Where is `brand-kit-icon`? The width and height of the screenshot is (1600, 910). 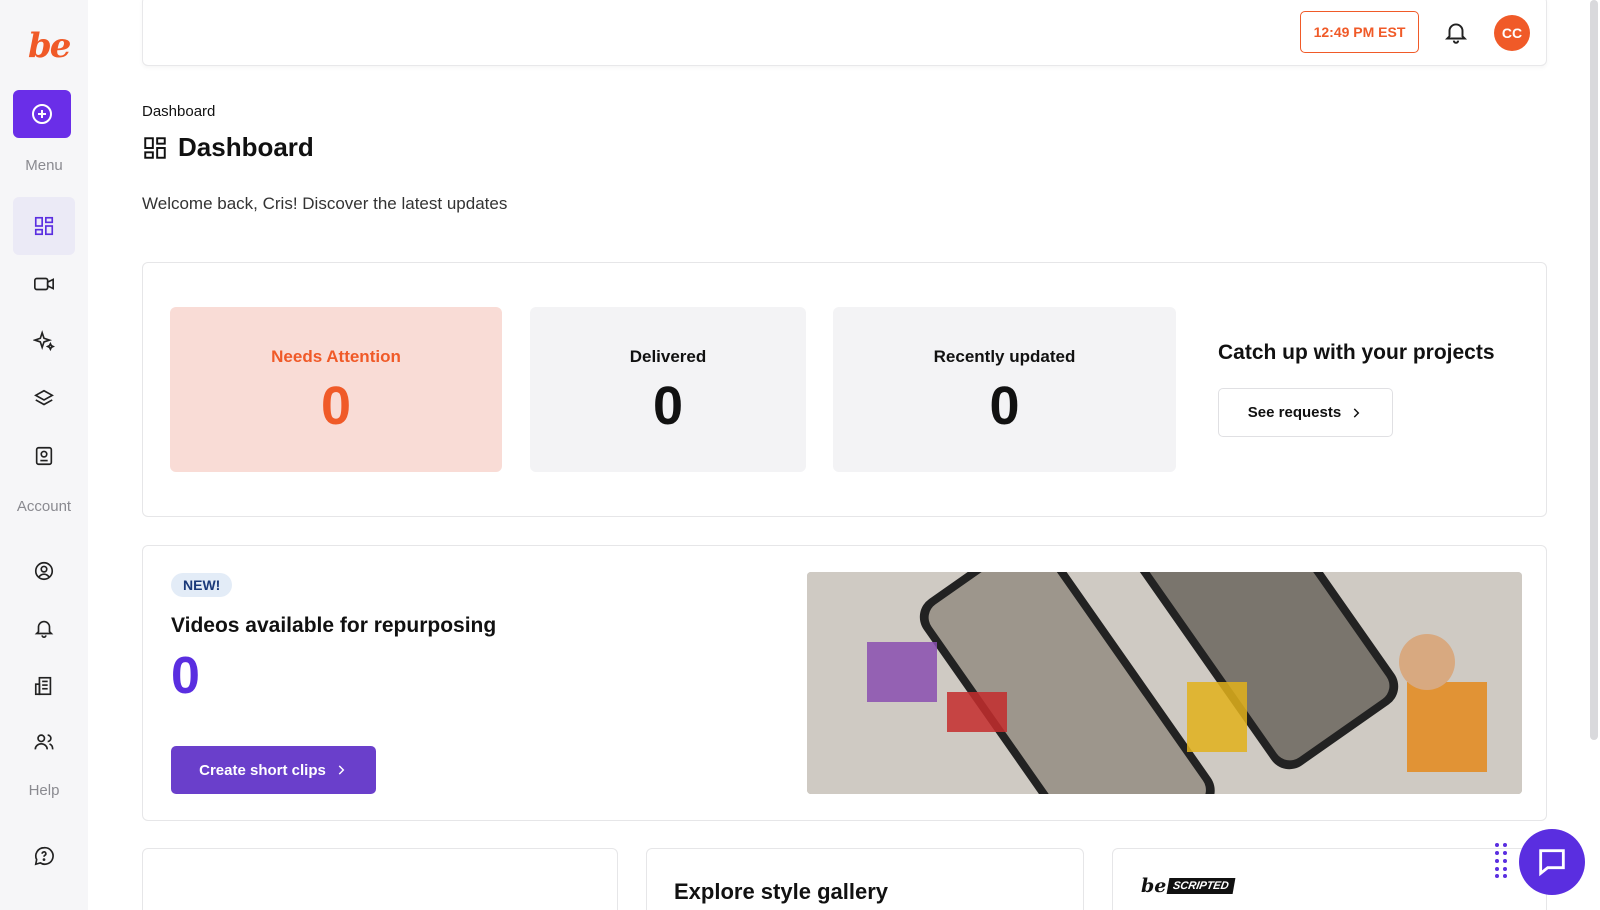
brand-kit-icon is located at coordinates (44, 456).